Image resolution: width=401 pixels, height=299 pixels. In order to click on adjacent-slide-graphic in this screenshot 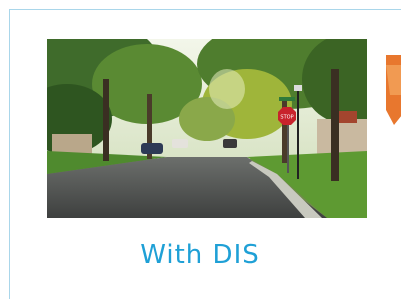, I will do `click(393, 90)`.